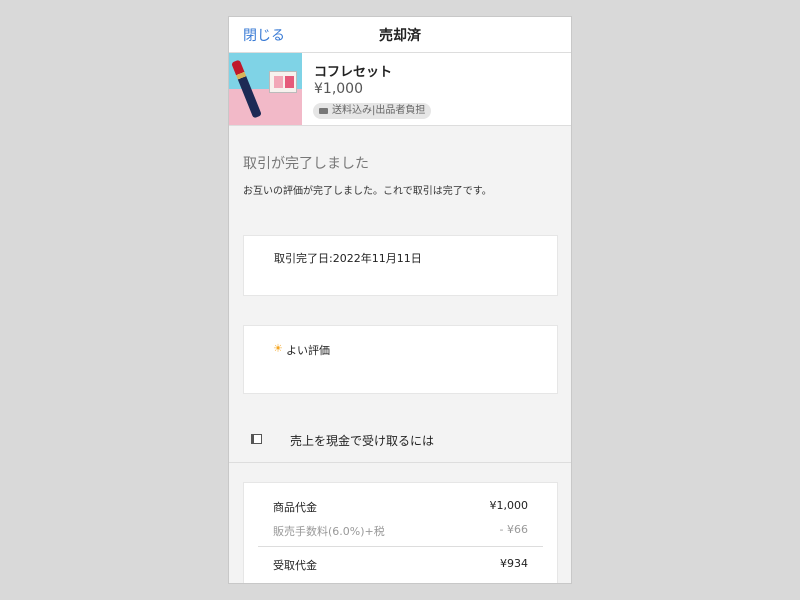 The width and height of the screenshot is (800, 600). Describe the element at coordinates (509, 505) in the screenshot. I see `payout-value: ¥1,000` at that location.